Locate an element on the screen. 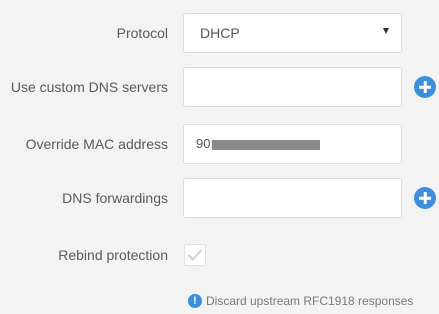 The width and height of the screenshot is (439, 314). override-mac-field: 90: is located at coordinates (292, 144).